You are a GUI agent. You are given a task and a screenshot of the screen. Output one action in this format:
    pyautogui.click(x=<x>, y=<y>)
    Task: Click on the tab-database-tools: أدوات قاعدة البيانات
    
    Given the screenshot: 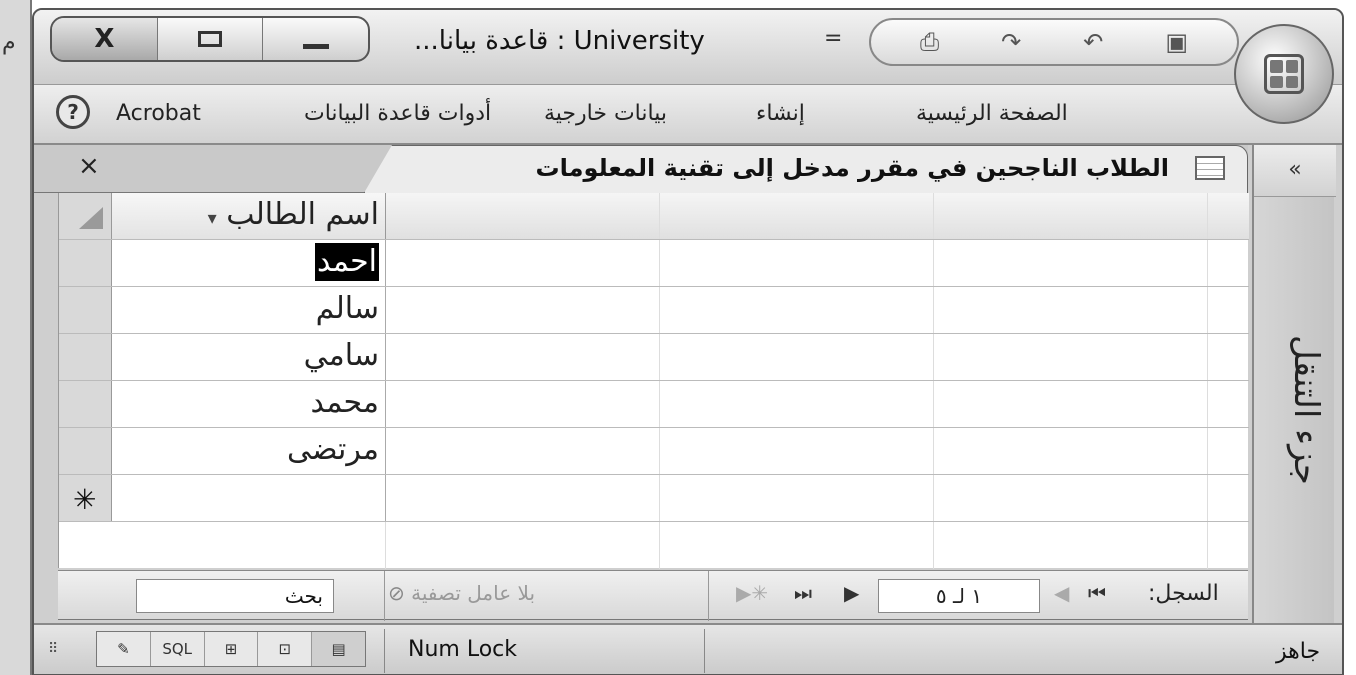 What is the action you would take?
    pyautogui.click(x=397, y=113)
    